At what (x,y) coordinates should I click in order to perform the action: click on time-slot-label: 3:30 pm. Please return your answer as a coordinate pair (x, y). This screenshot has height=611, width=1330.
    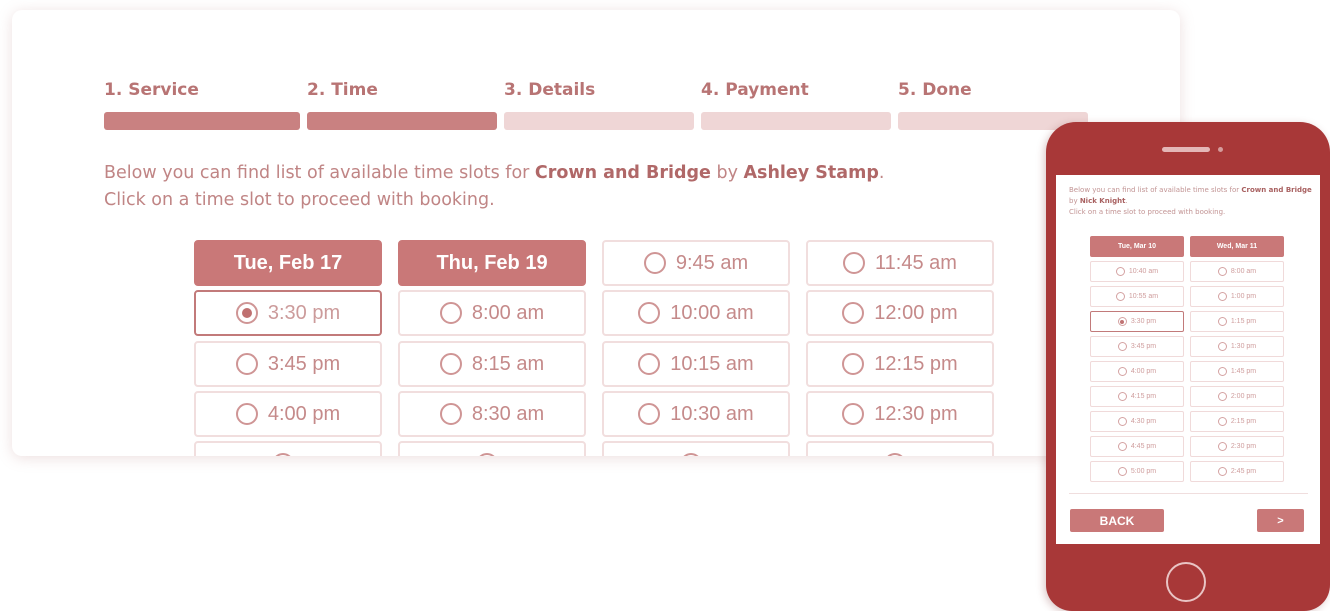
    Looking at the image, I should click on (304, 312).